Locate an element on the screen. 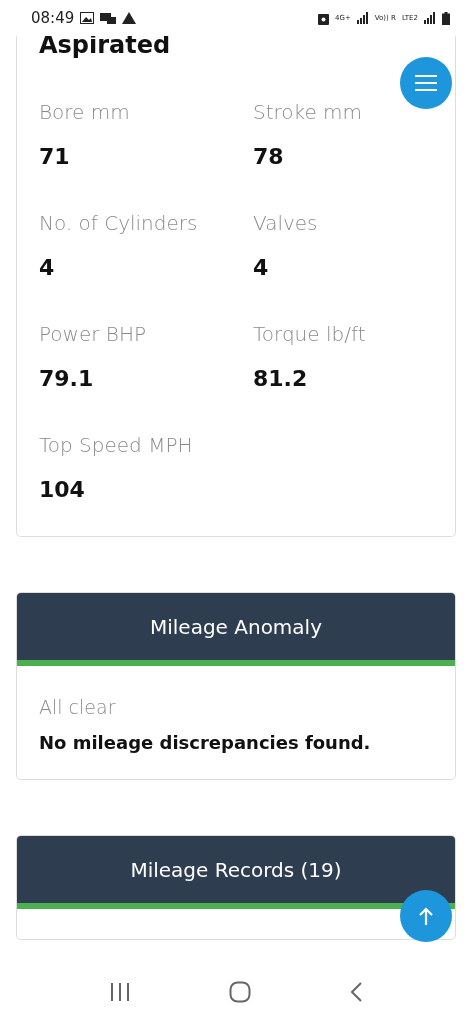  back-icon is located at coordinates (356, 992).